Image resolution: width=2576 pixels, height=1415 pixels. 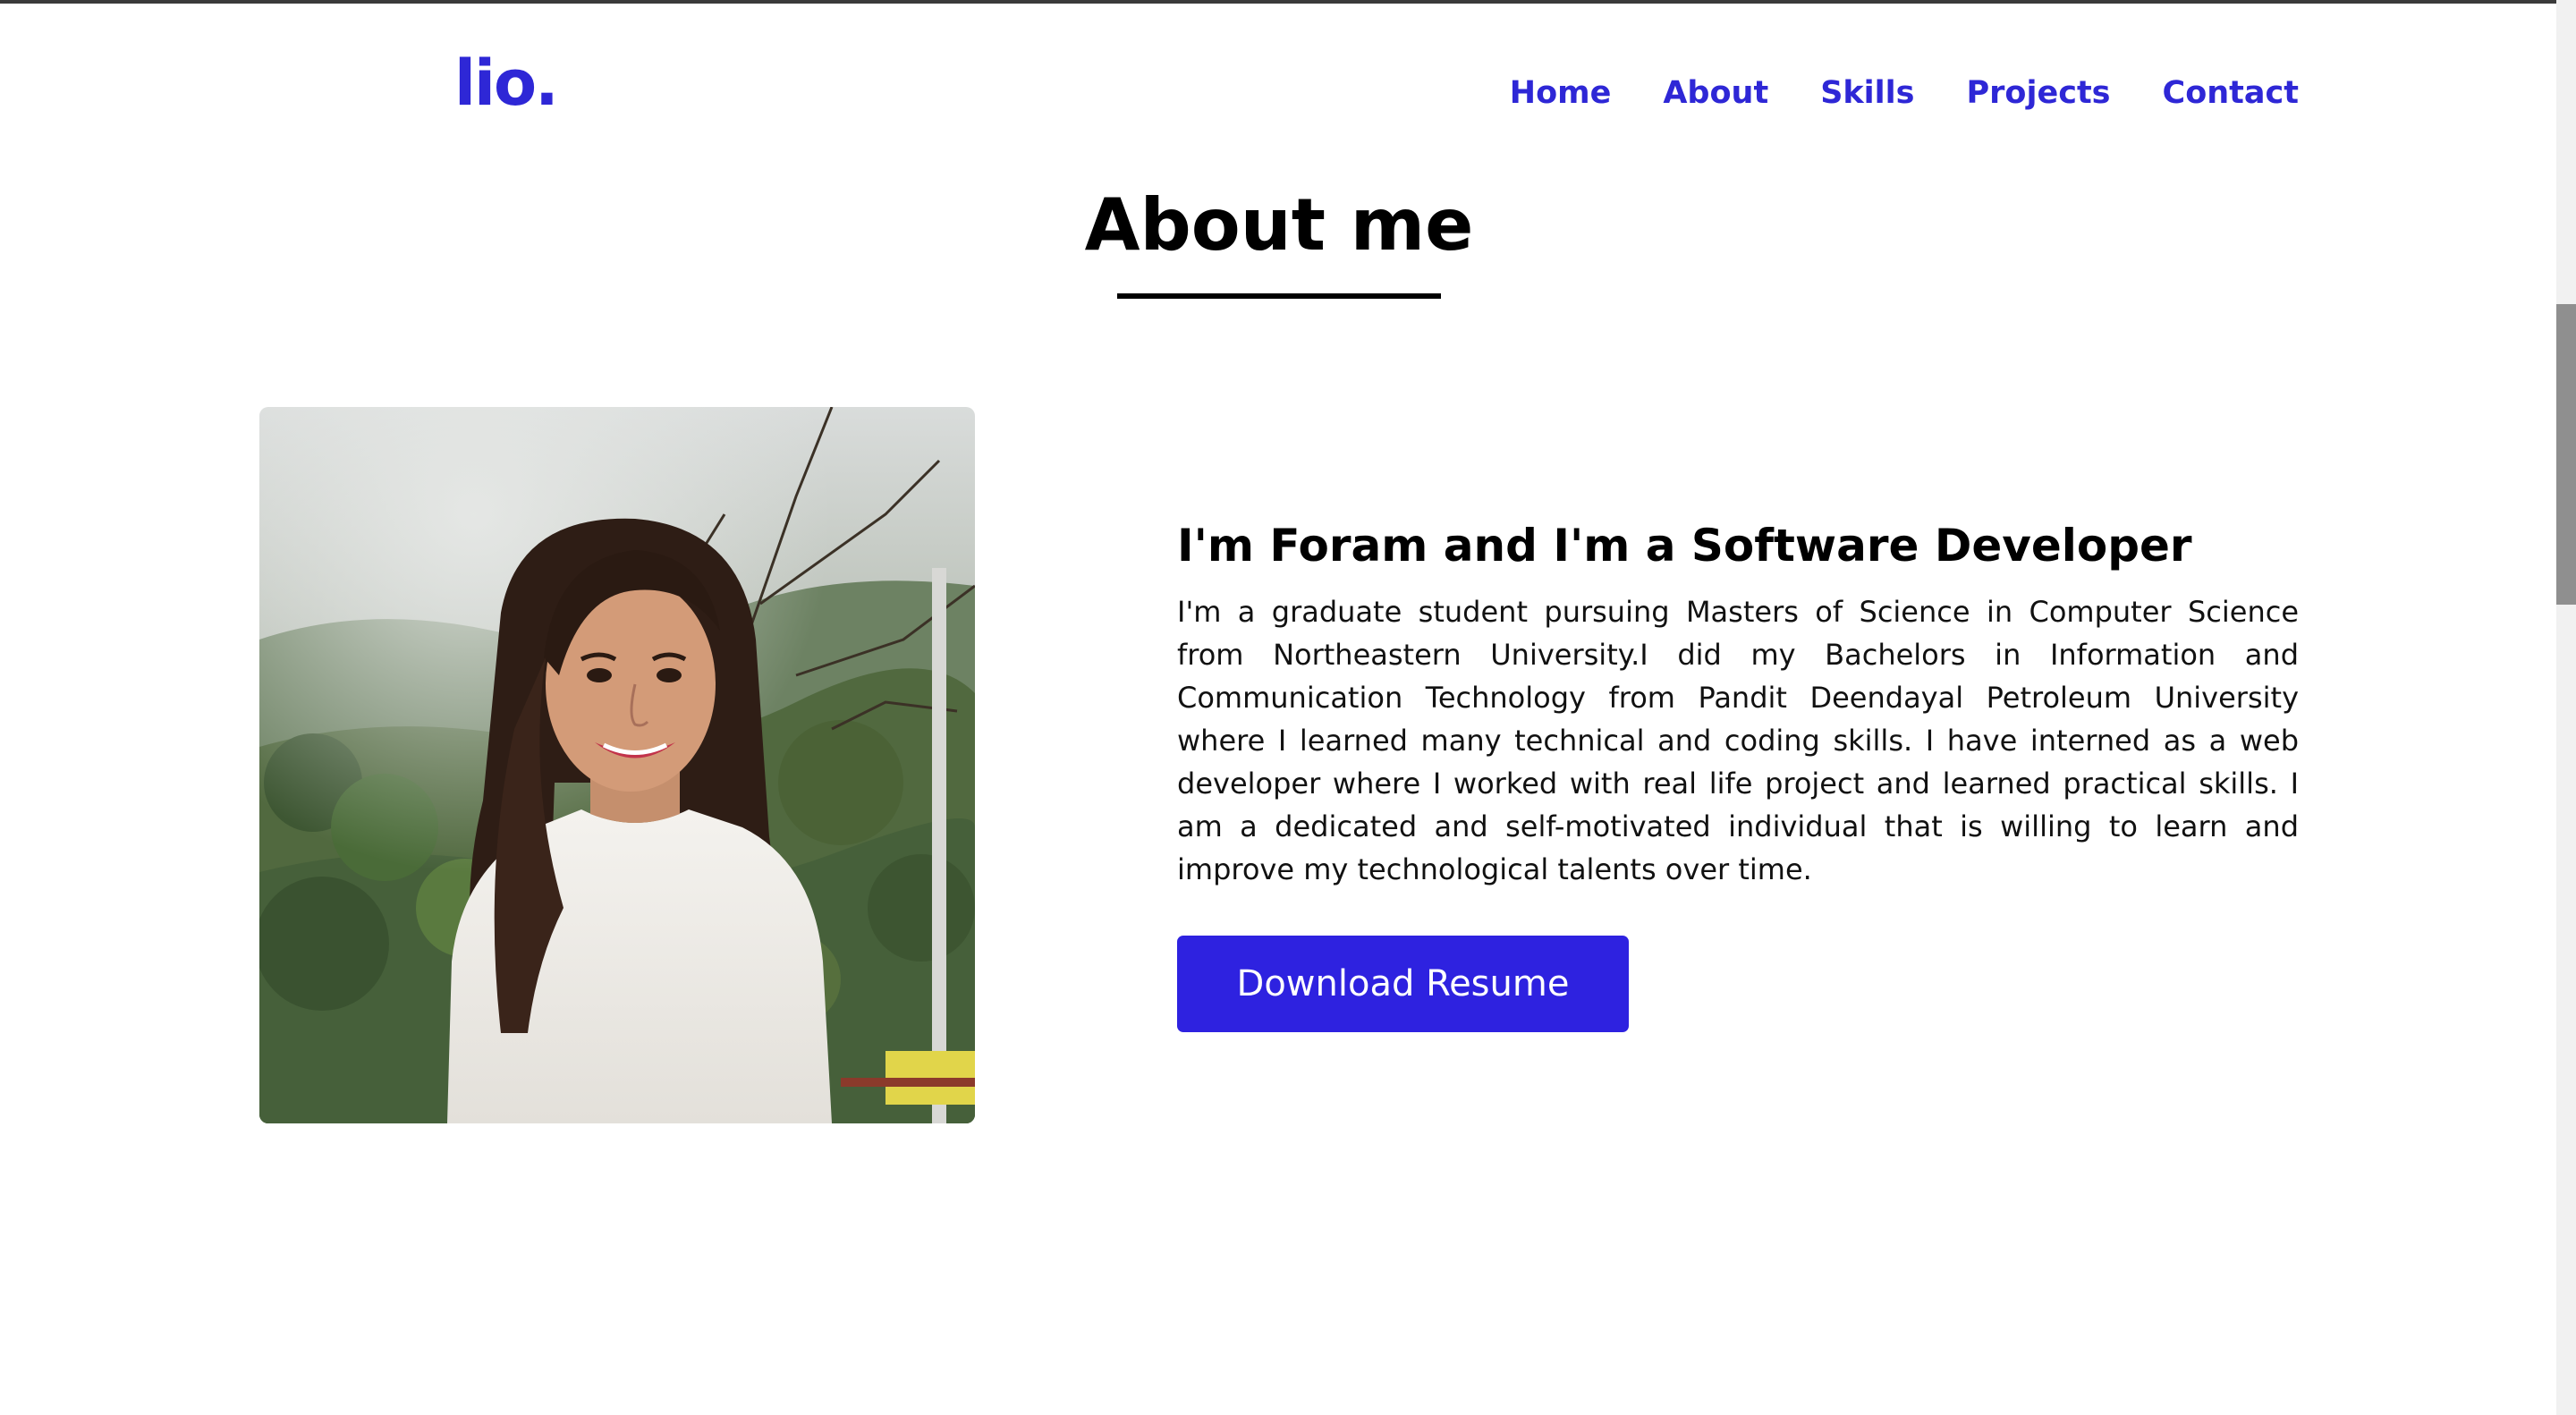 What do you see at coordinates (1403, 984) in the screenshot?
I see `download-resume-button: Download Resume` at bounding box center [1403, 984].